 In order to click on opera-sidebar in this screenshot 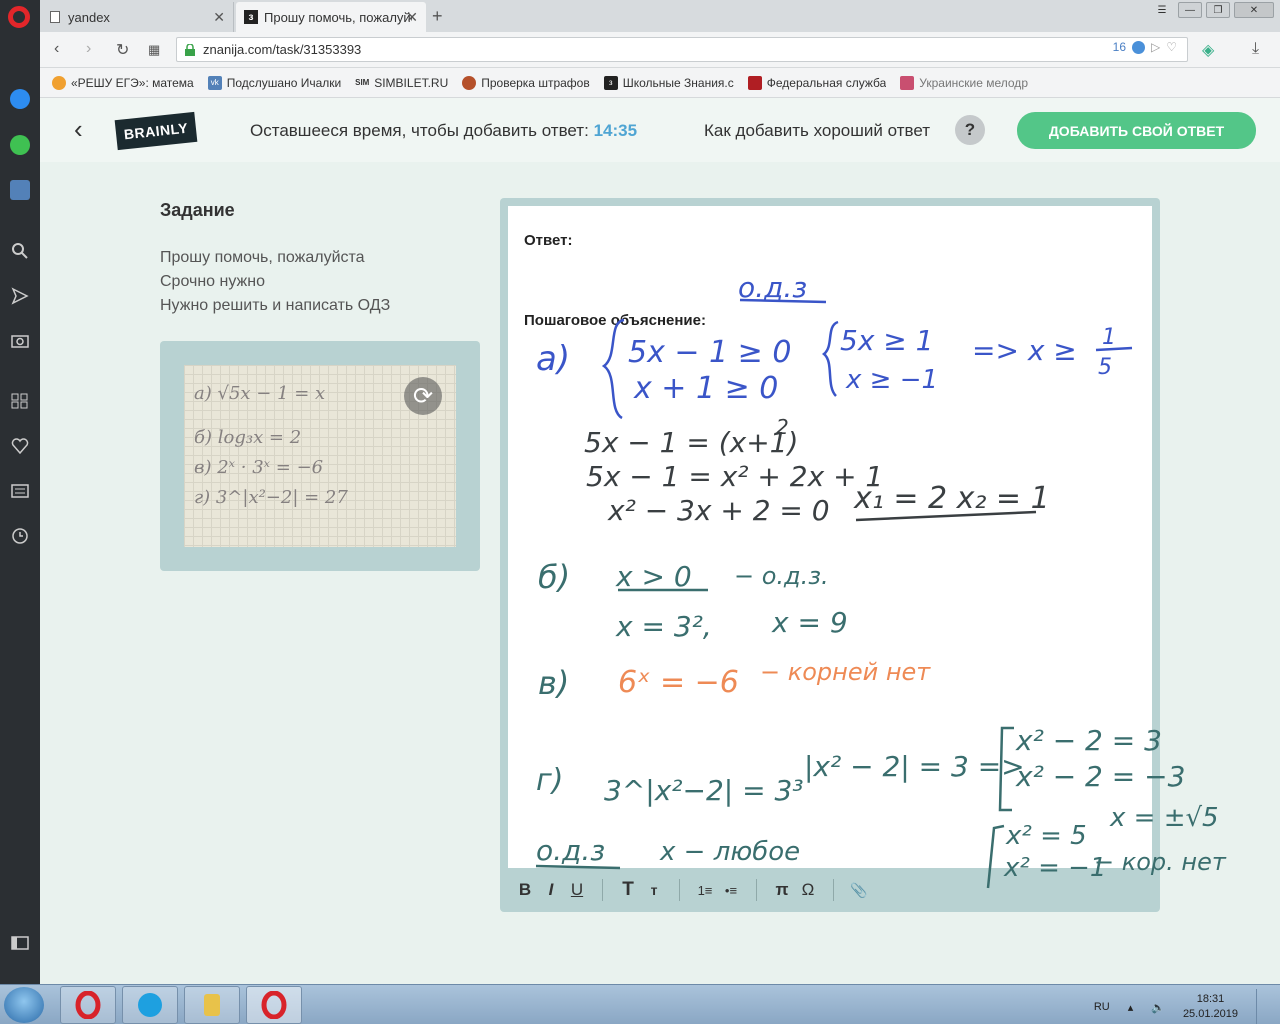, I will do `click(20, 492)`.